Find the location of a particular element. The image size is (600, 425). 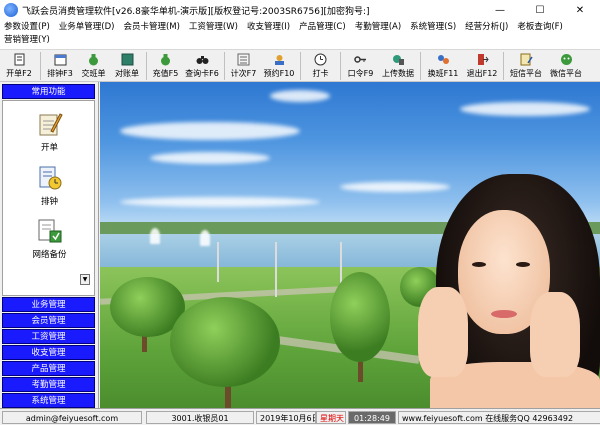

ledger-icon is located at coordinates (127, 59).